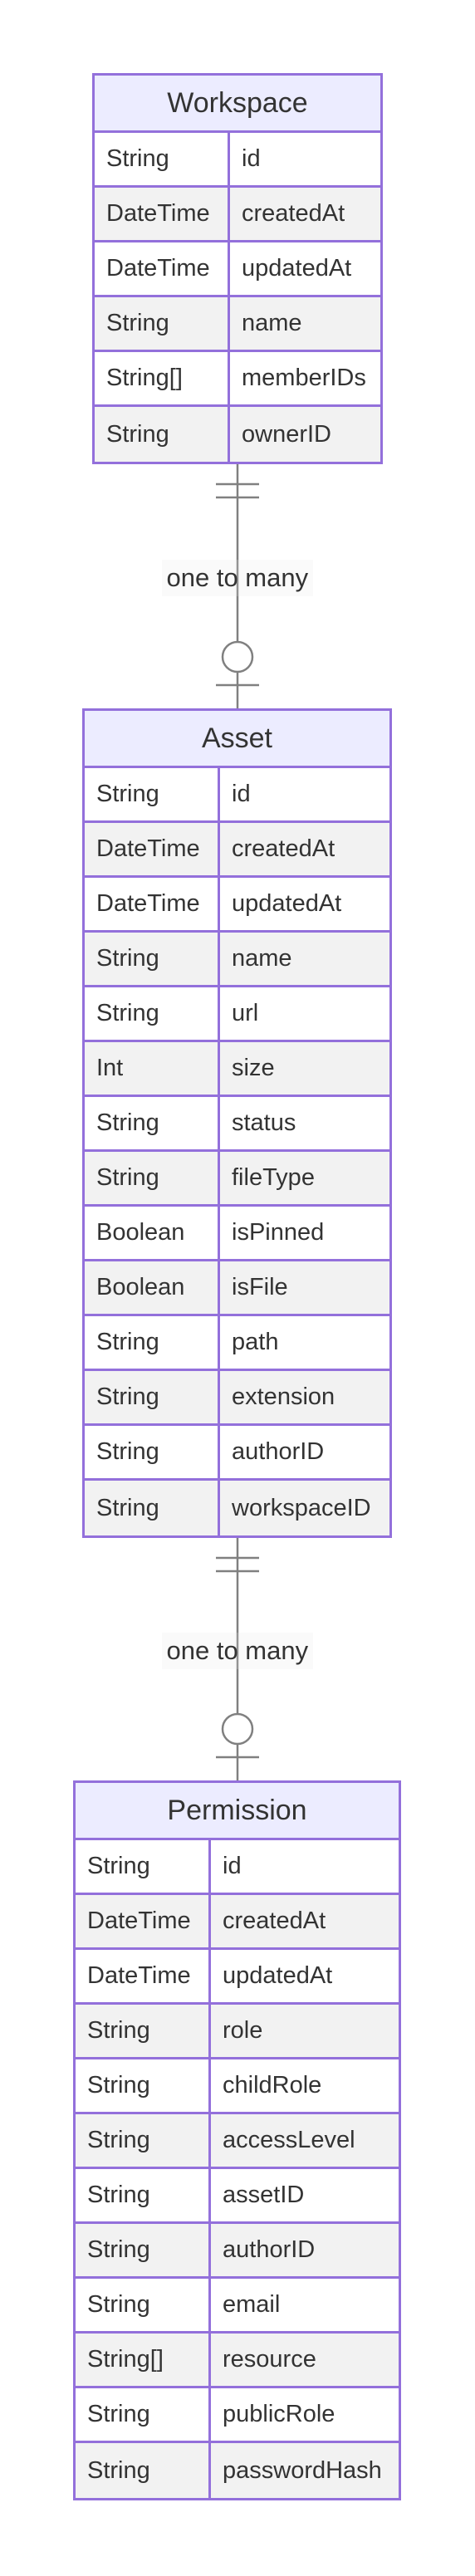 Image resolution: width=475 pixels, height=2576 pixels. Describe the element at coordinates (110, 1068) in the screenshot. I see `attribute-type: Int` at that location.